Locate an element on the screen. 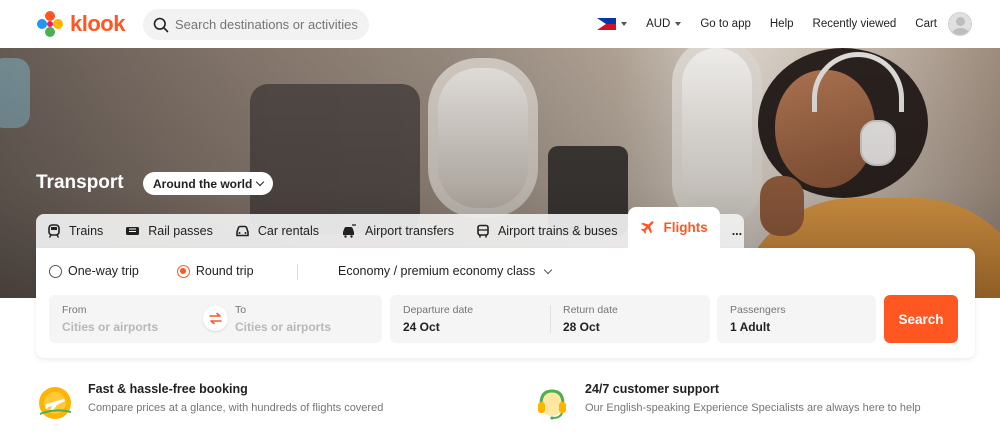 The width and height of the screenshot is (1000, 445). currency-selector: AUD is located at coordinates (664, 24).